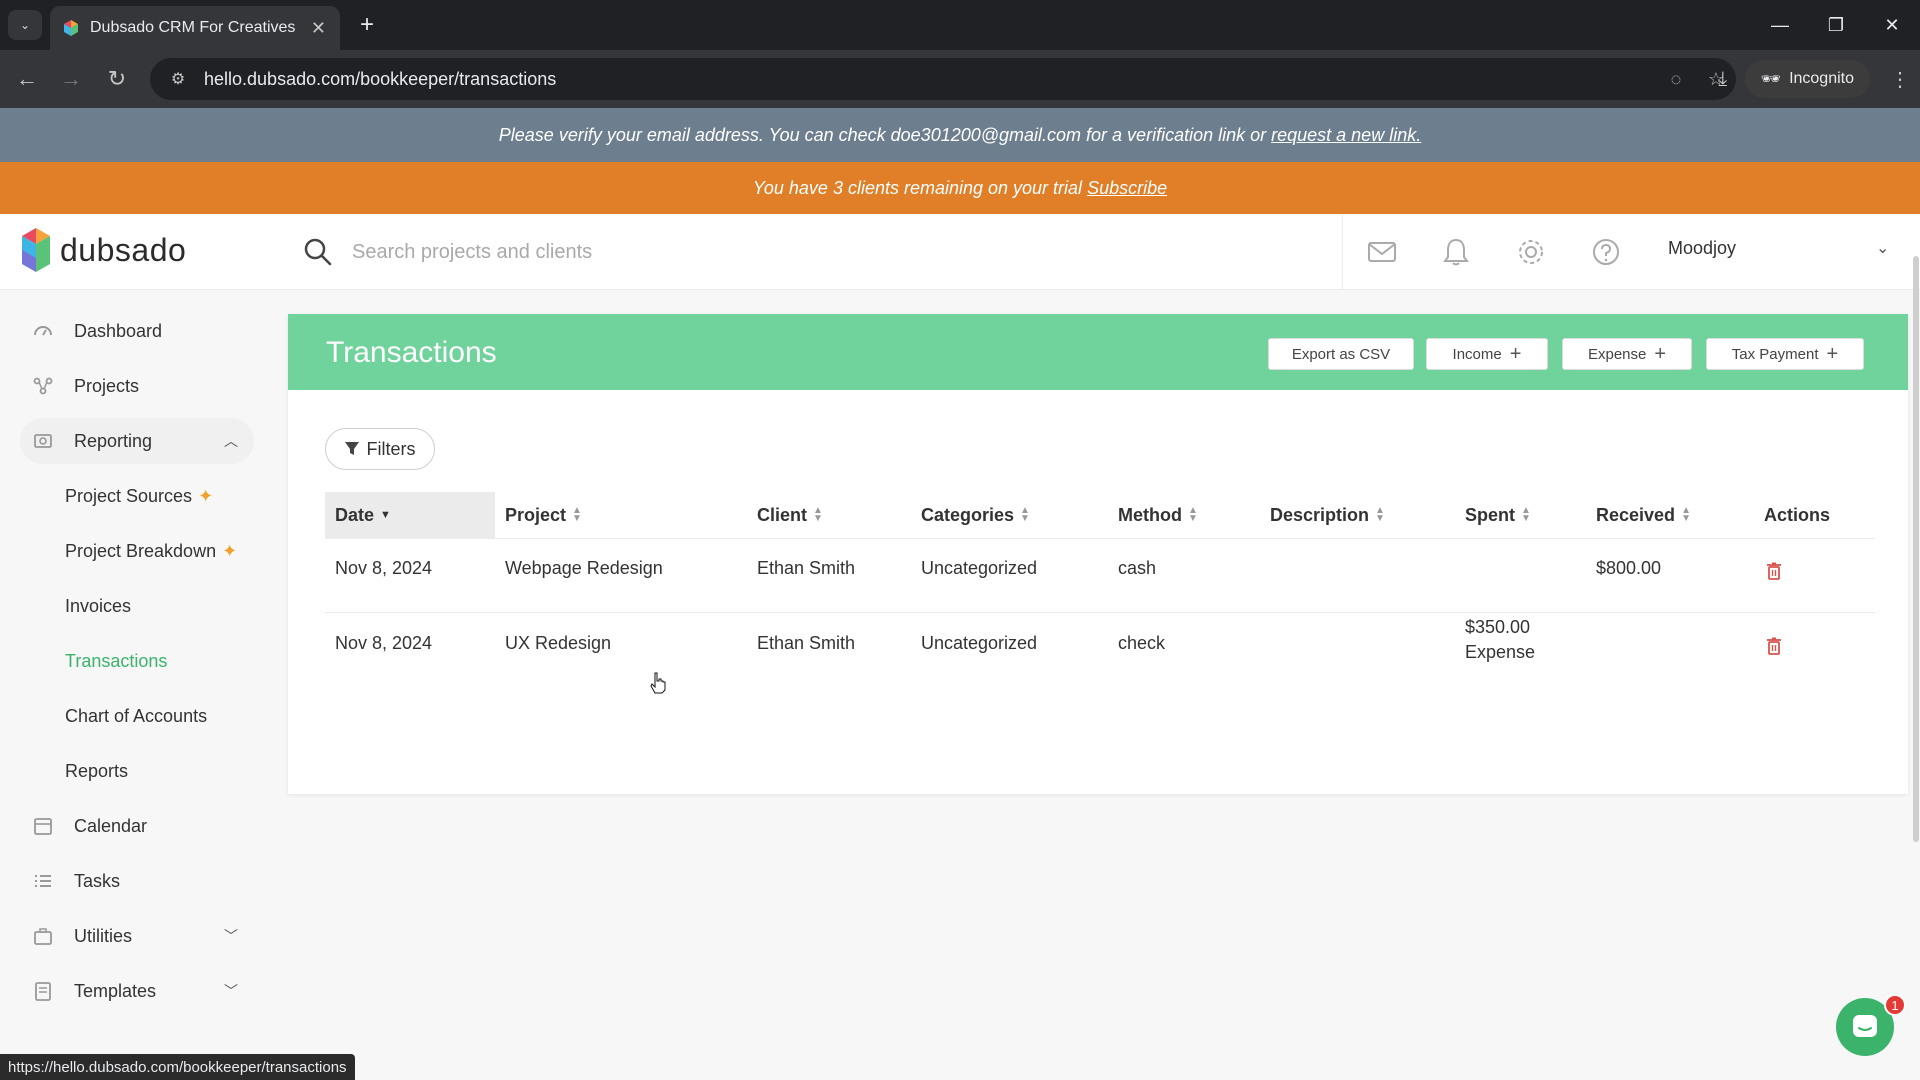 This screenshot has width=1920, height=1080. Describe the element at coordinates (178, 79) in the screenshot. I see `site-info-icon: ⚙` at that location.